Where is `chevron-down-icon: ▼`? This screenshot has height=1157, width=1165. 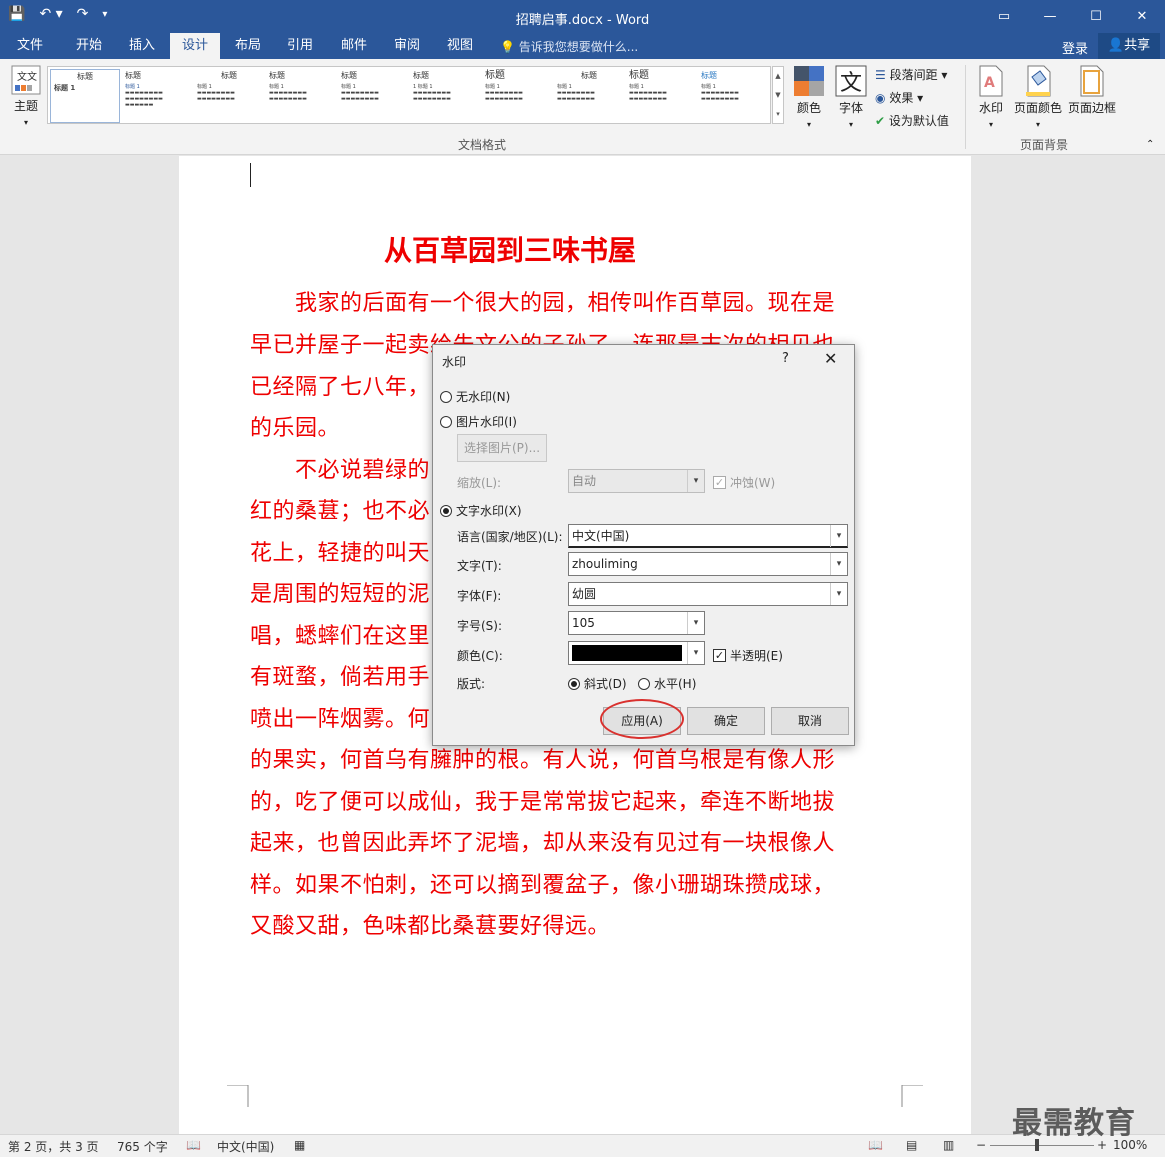
chevron-down-icon: ▼ is located at coordinates (777, 95).